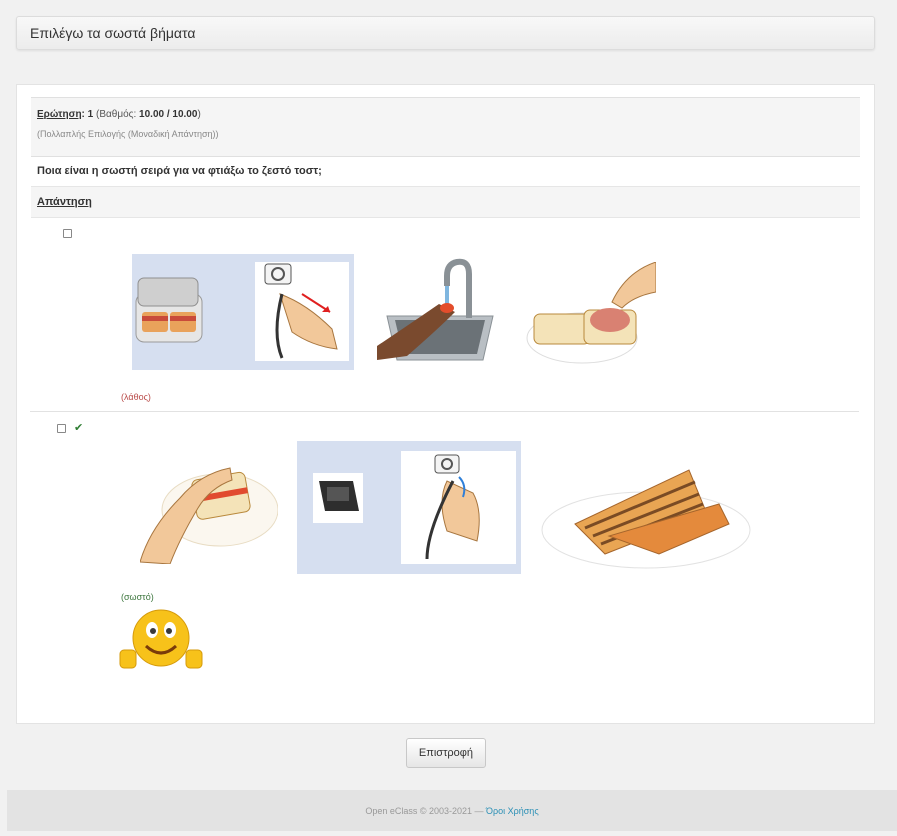 This screenshot has width=897, height=836. I want to click on wash-hands-icon, so click(440, 311).